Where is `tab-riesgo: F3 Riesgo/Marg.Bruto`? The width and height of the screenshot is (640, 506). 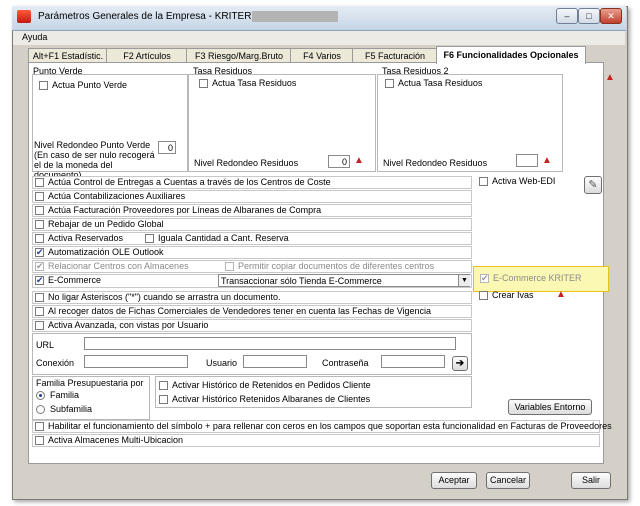
tab-riesgo: F3 Riesgo/Marg.Bruto is located at coordinates (239, 55).